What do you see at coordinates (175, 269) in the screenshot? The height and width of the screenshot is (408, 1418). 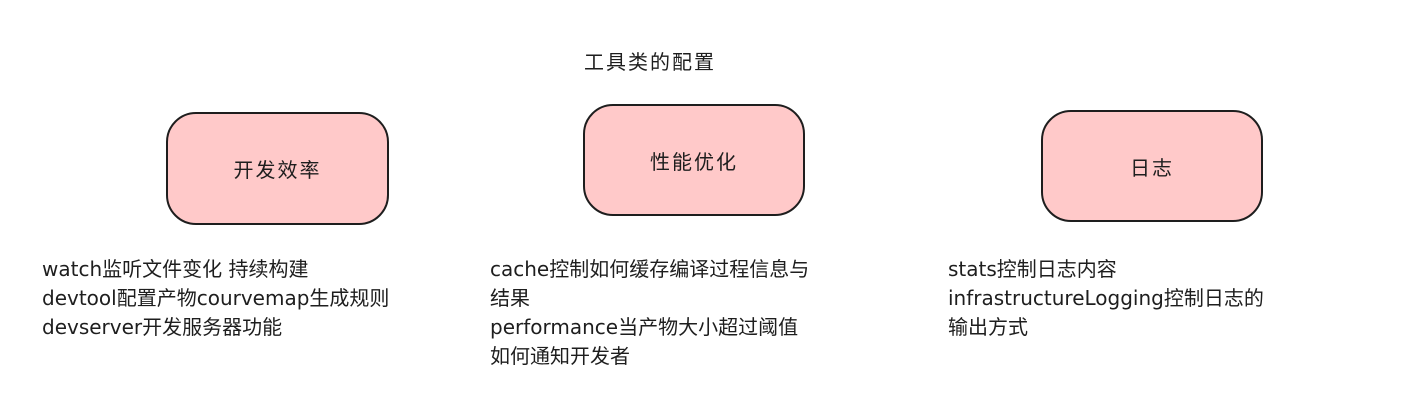 I see `note-line: watch监听文件变化 持续构建` at bounding box center [175, 269].